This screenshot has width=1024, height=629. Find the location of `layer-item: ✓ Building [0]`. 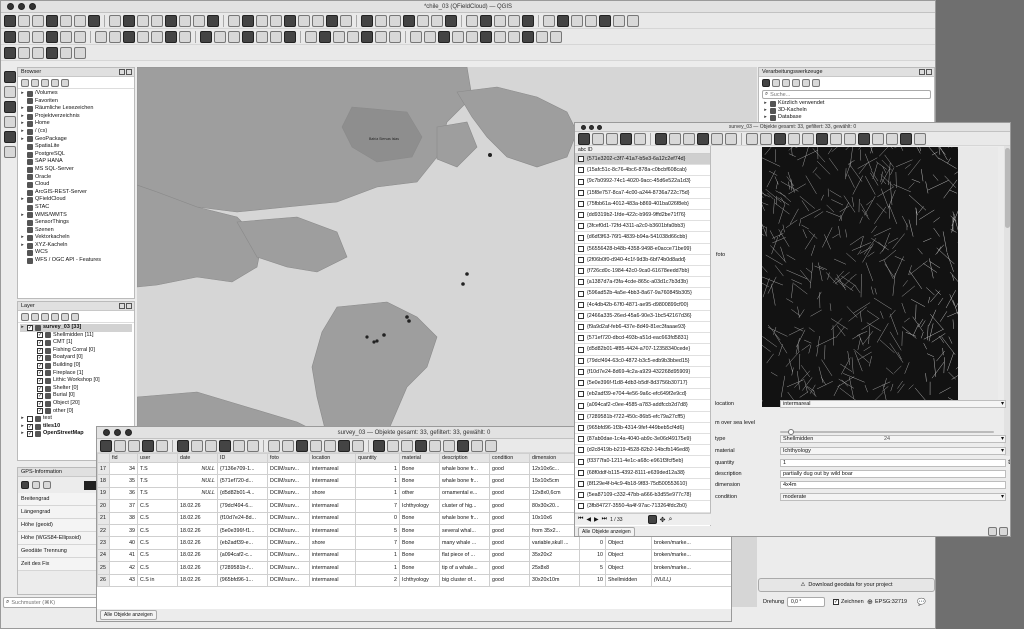

layer-item: ✓ Building [0] is located at coordinates (76, 366).